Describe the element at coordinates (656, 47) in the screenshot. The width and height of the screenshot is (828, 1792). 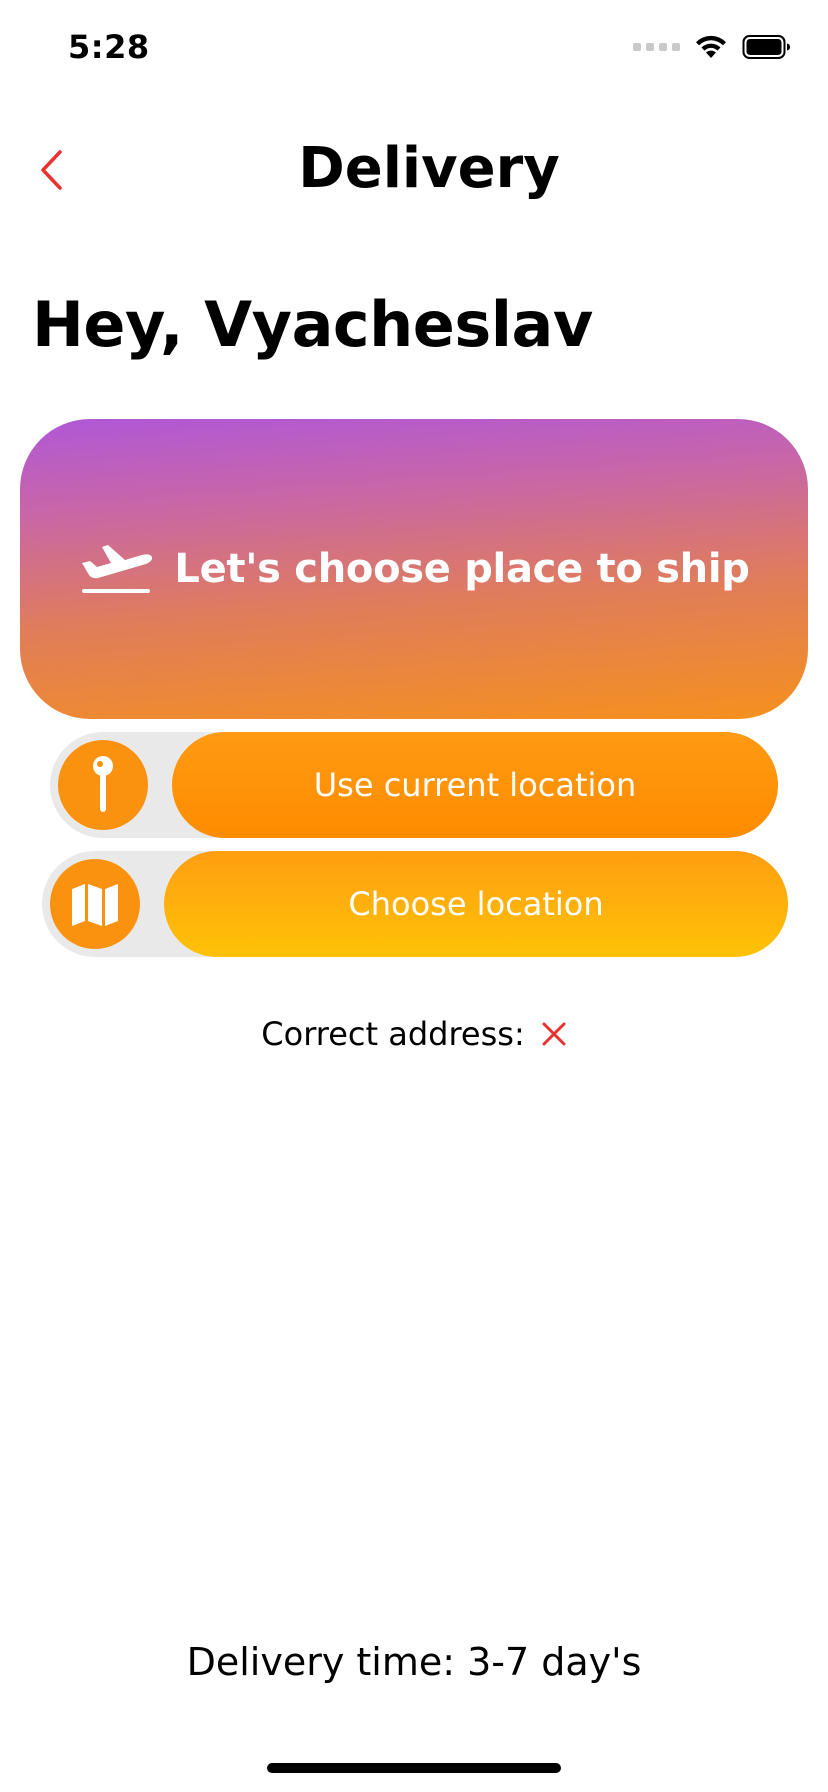
I see `cellular-signal-icon` at that location.